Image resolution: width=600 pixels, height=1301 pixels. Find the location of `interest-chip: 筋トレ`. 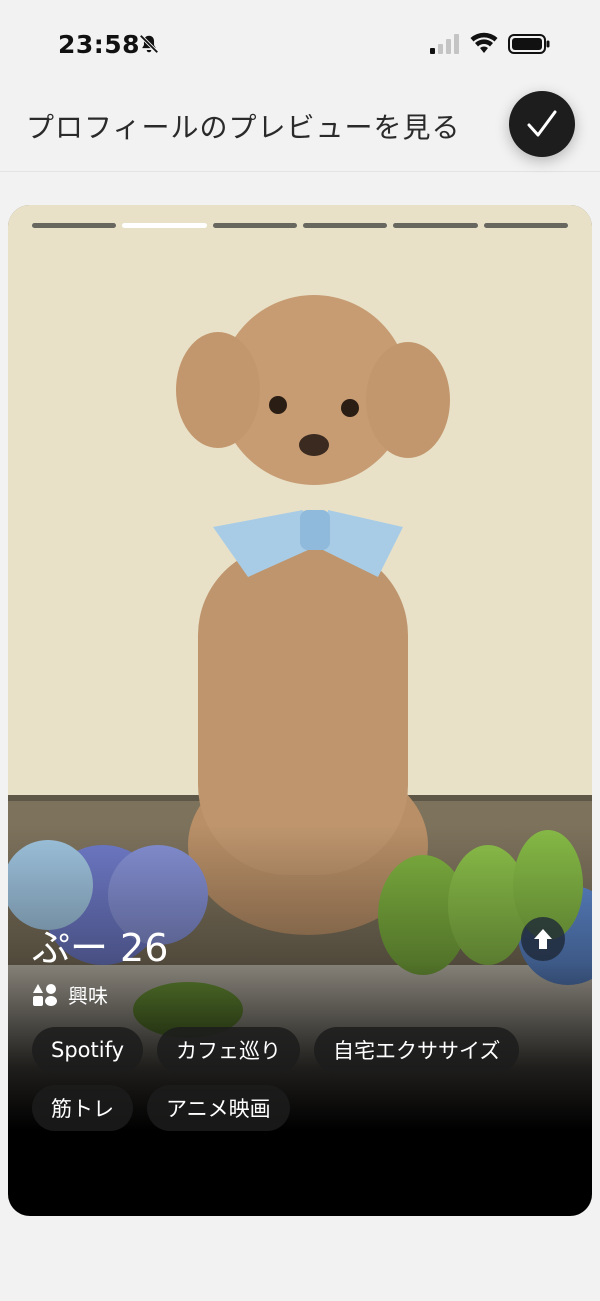

interest-chip: 筋トレ is located at coordinates (82, 1108).